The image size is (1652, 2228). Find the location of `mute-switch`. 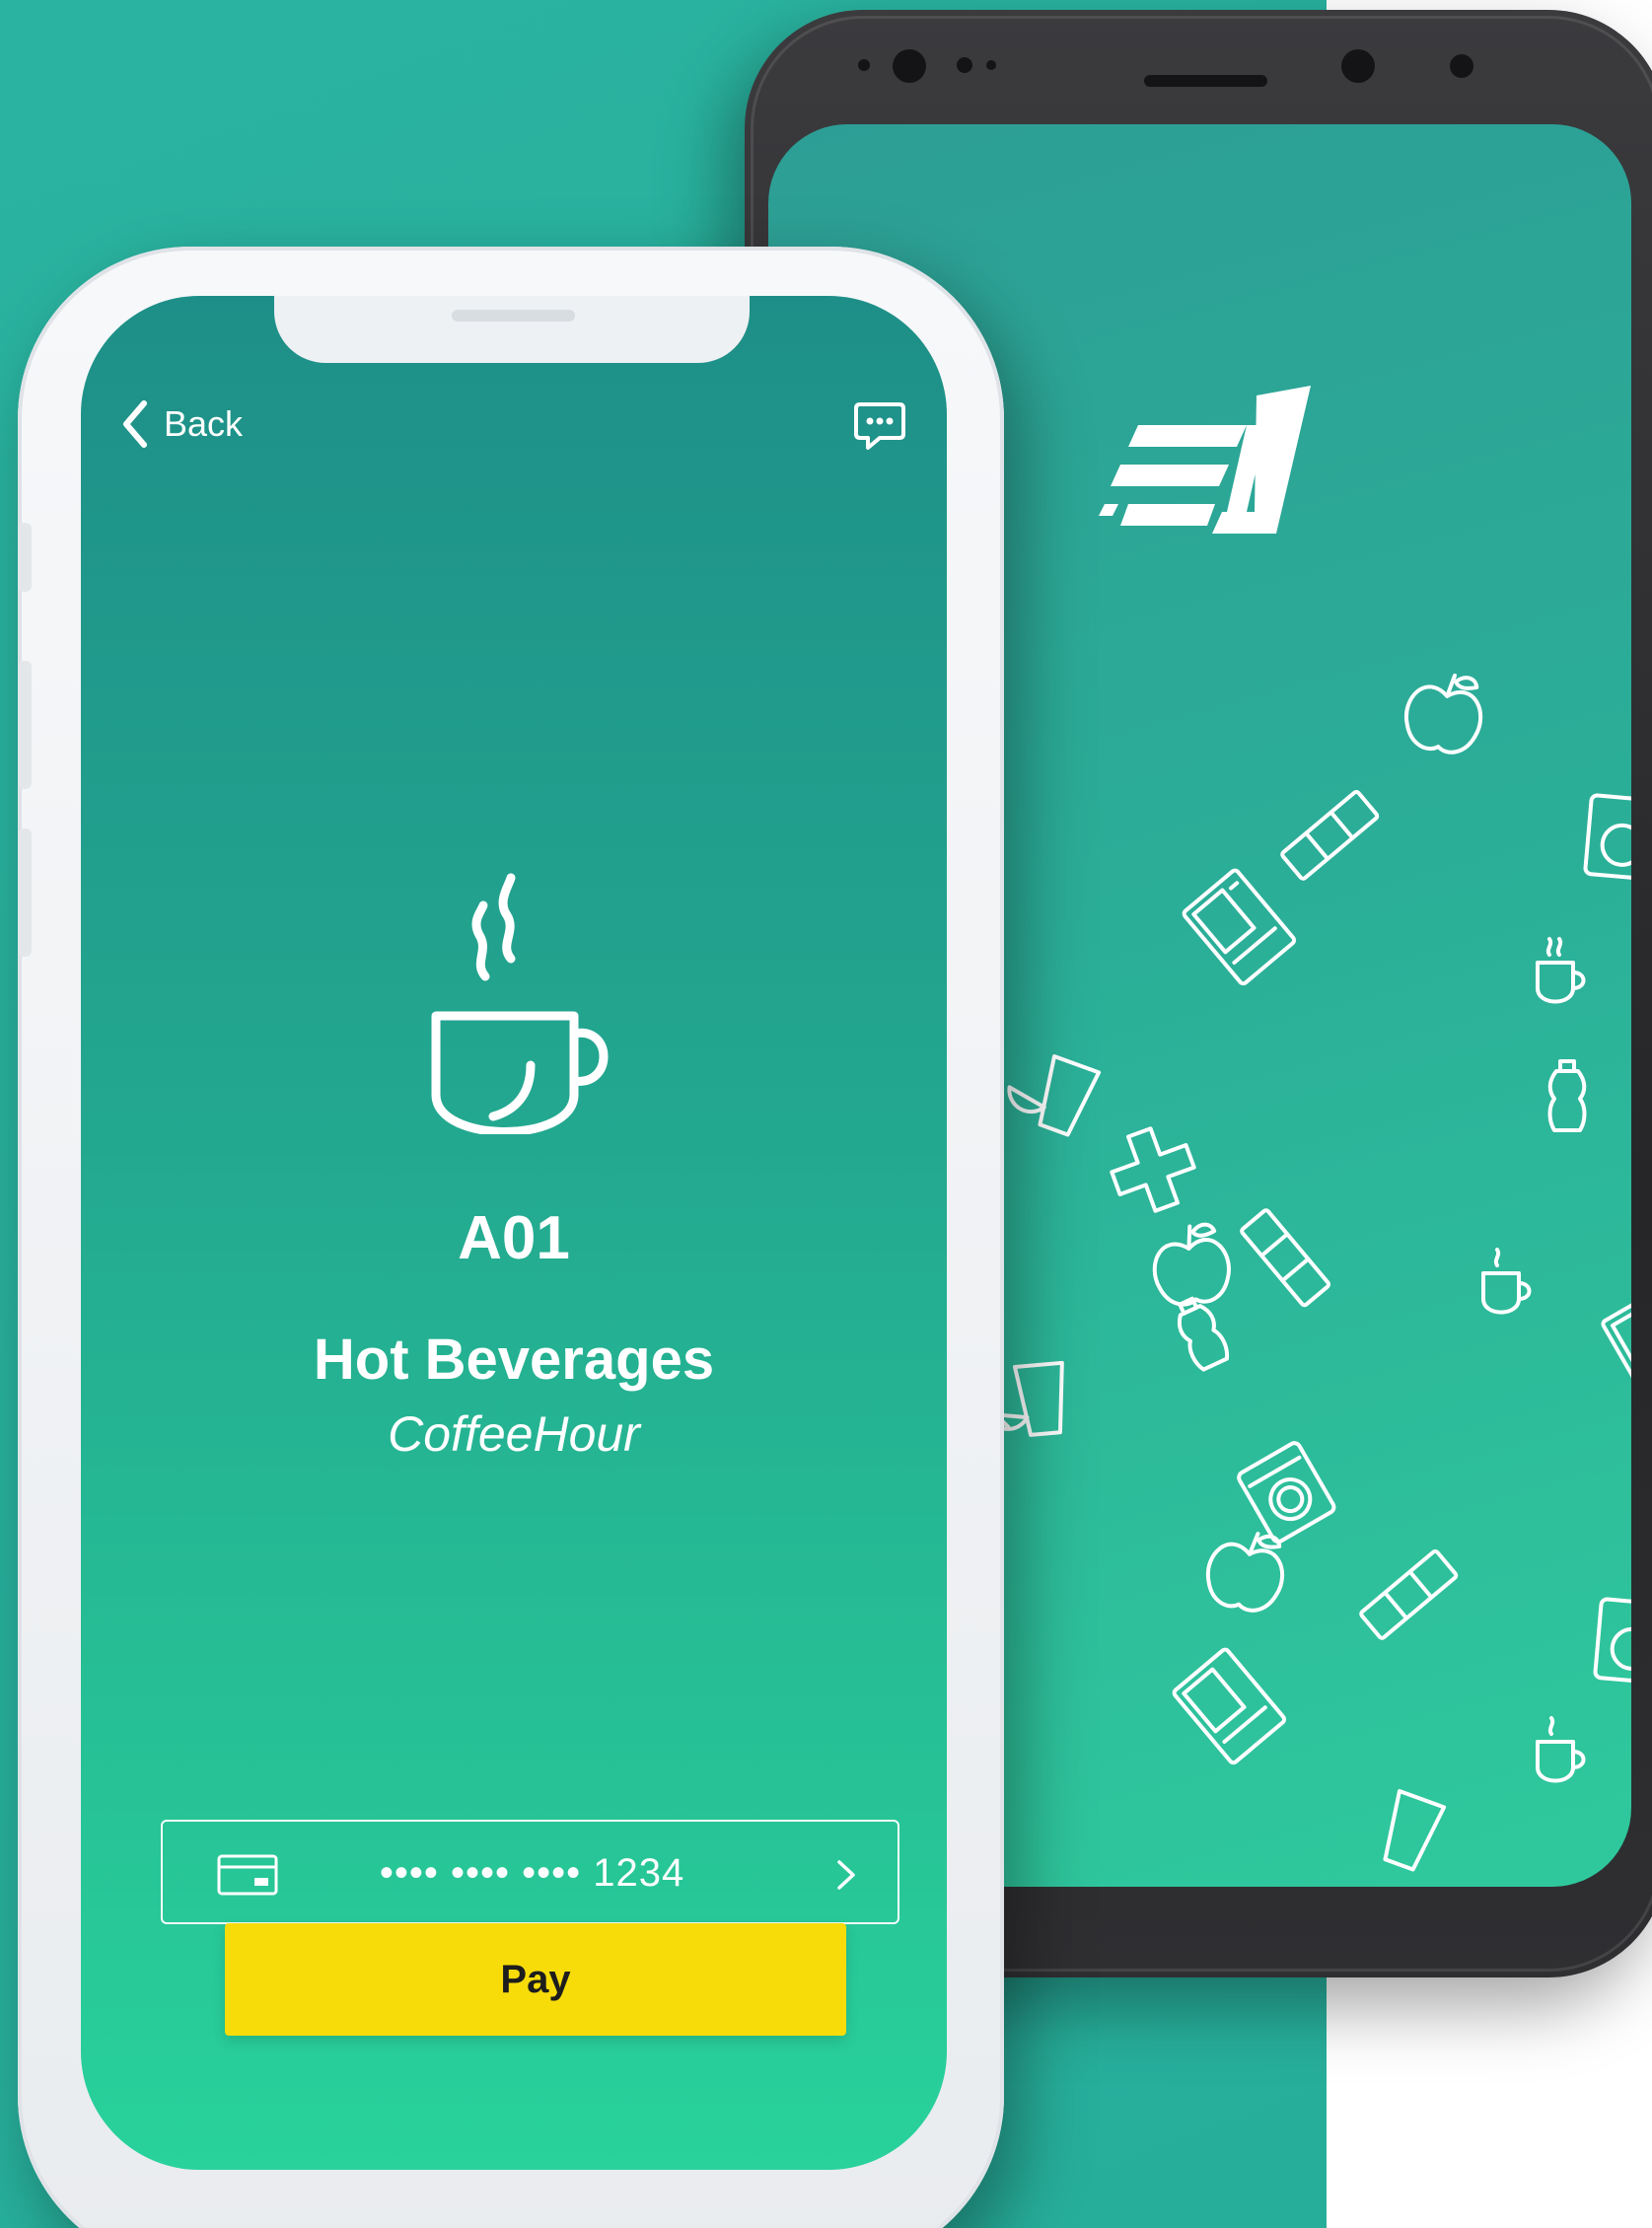

mute-switch is located at coordinates (25, 557).